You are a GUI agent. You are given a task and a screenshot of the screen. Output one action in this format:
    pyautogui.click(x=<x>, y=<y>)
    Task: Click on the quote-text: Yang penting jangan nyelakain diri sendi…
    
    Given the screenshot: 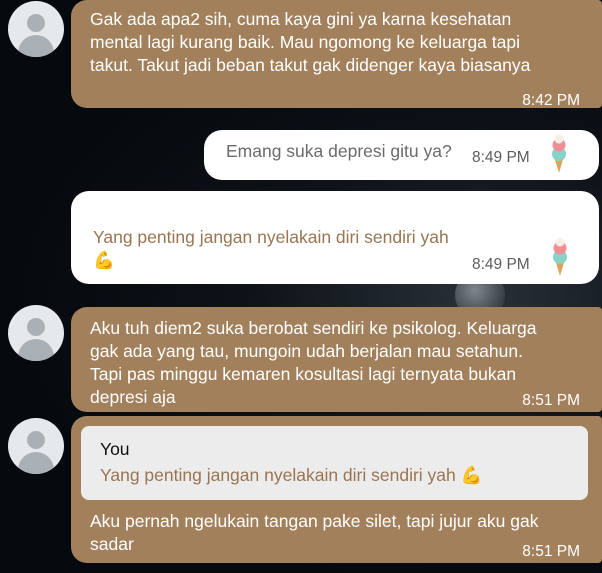 What is the action you would take?
    pyautogui.click(x=291, y=475)
    